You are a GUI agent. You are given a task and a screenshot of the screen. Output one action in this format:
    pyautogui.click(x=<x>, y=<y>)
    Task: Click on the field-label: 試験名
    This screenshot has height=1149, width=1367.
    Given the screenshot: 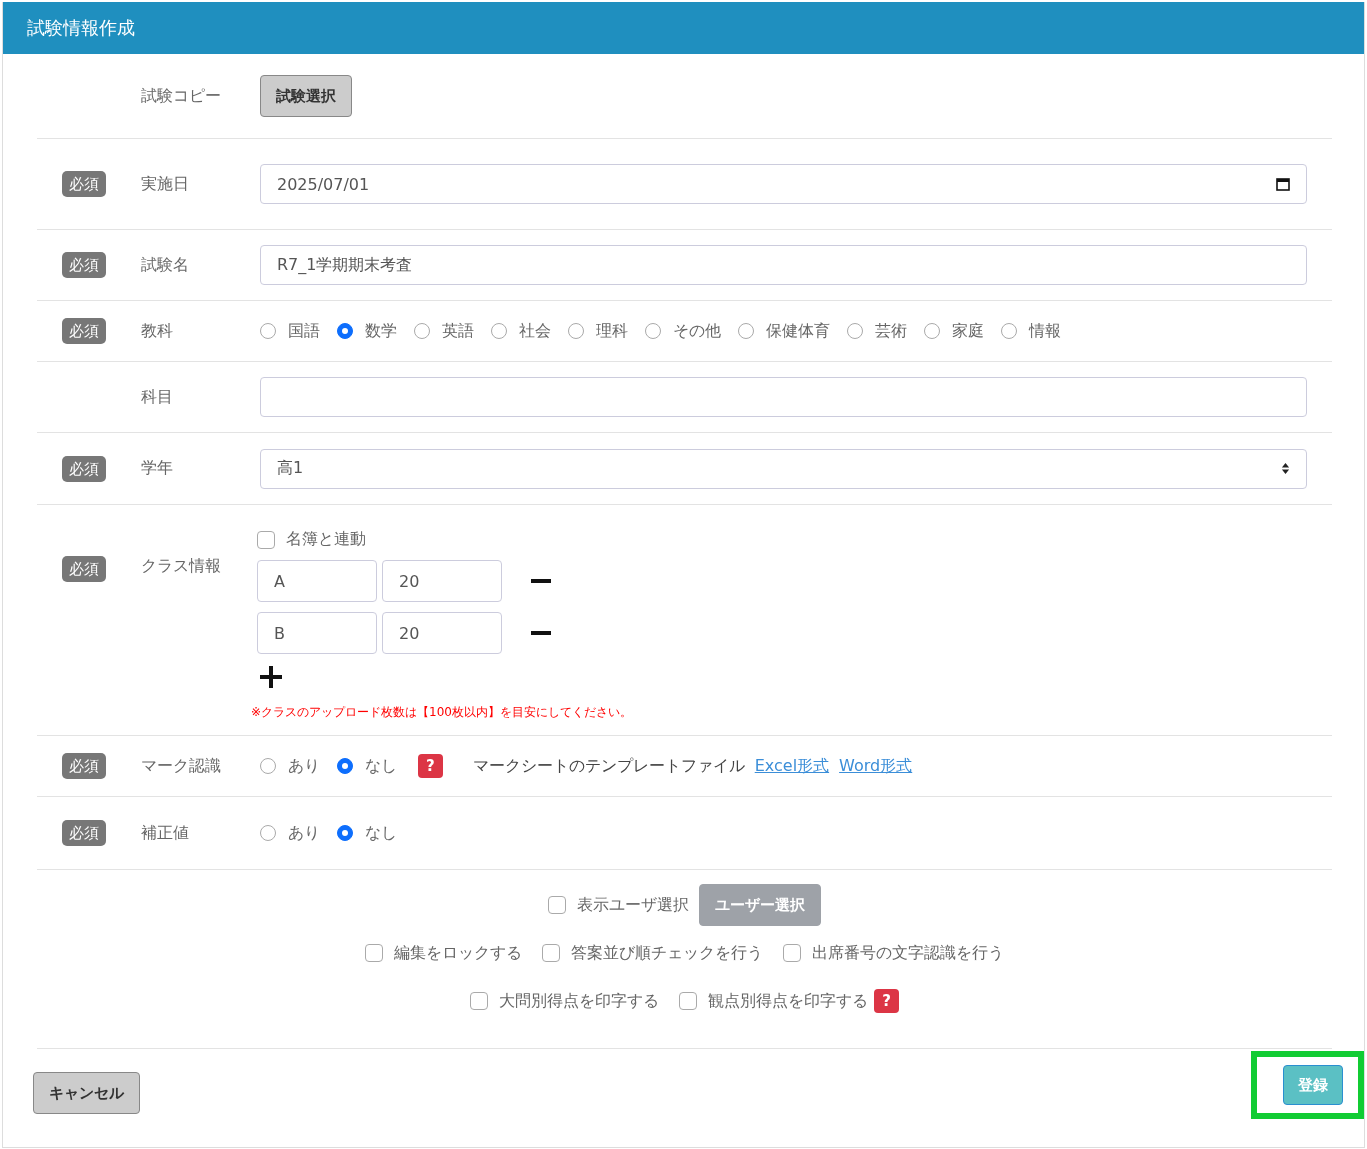 What is the action you would take?
    pyautogui.click(x=165, y=265)
    